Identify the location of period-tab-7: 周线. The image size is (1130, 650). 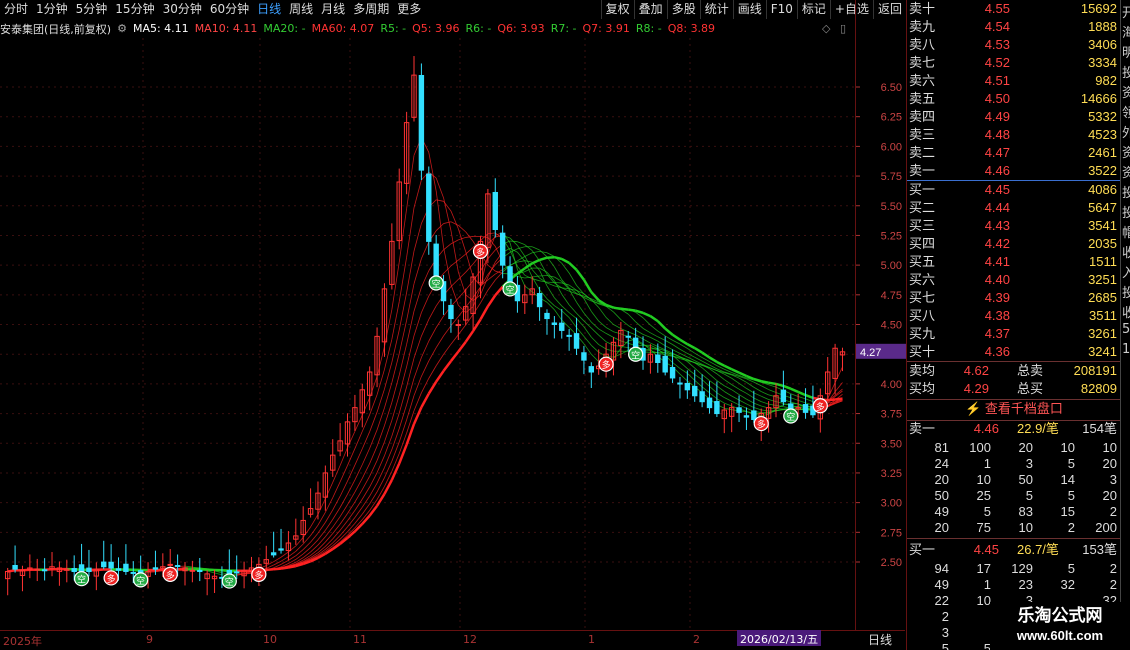
(301, 9).